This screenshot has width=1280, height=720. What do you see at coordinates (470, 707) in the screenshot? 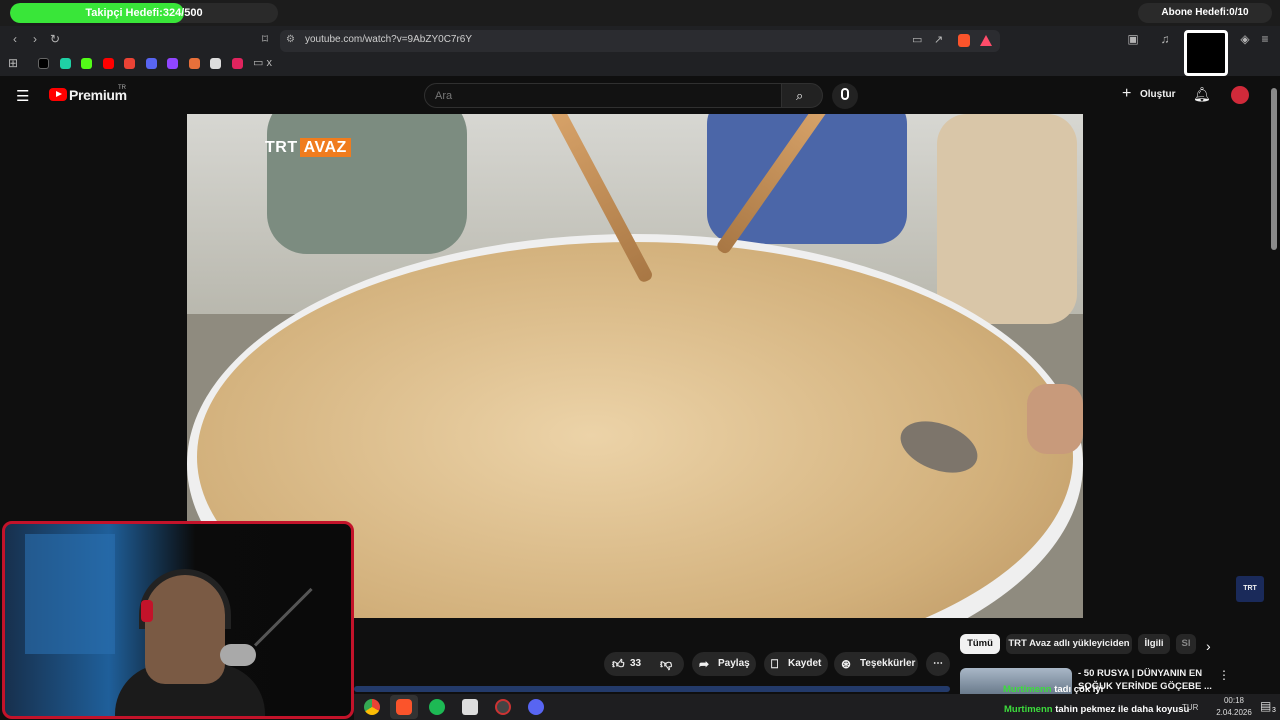
I see `file-taskbar-icon` at bounding box center [470, 707].